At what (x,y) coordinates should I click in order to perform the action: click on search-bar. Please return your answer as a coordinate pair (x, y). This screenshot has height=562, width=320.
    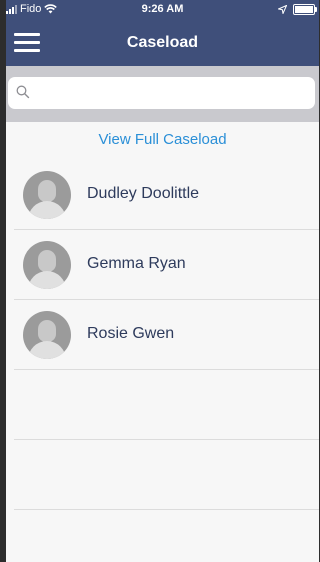
    Looking at the image, I should click on (162, 94).